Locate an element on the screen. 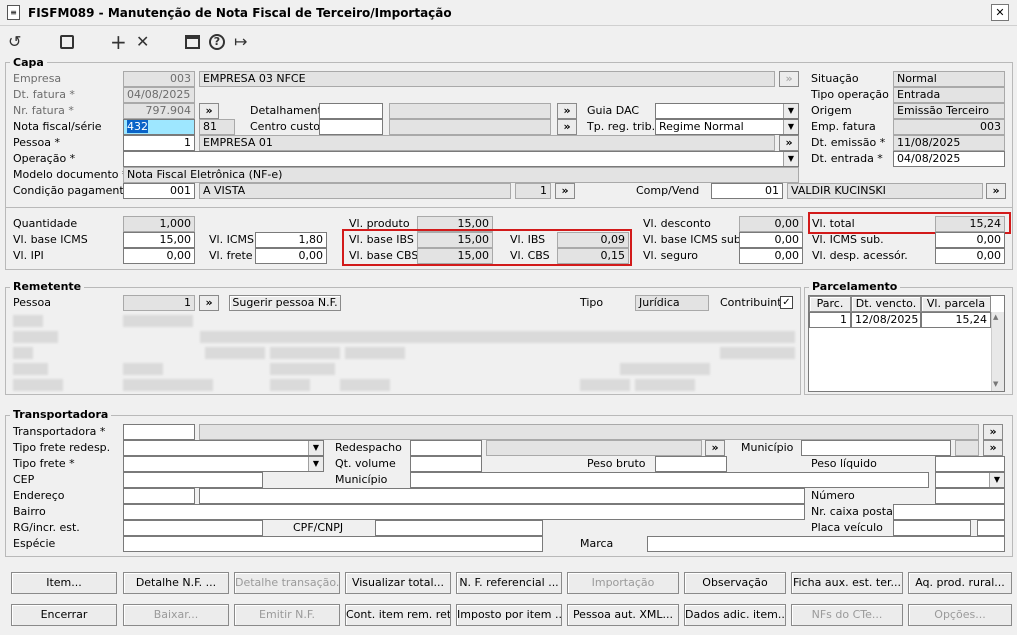  dt-vencto-header: Dt. vencto. is located at coordinates (886, 304).